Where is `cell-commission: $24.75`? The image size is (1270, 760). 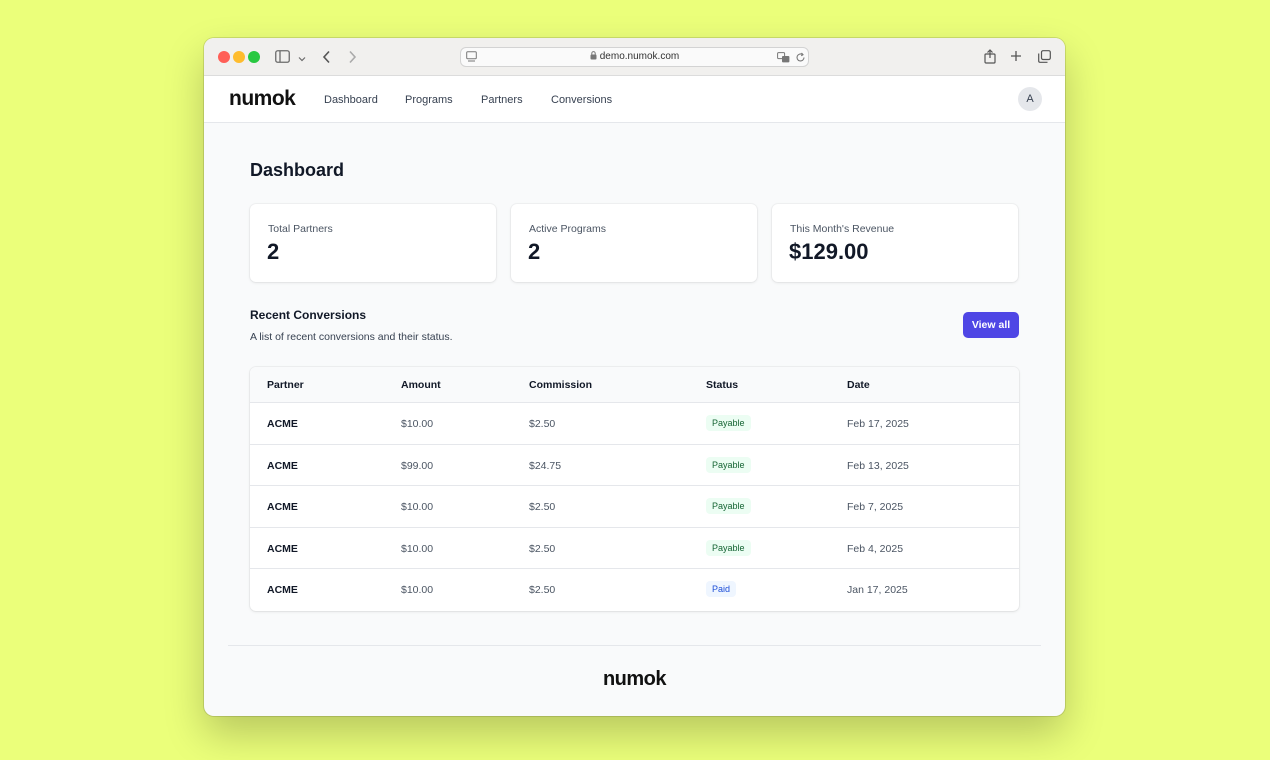
cell-commission: $24.75 is located at coordinates (545, 465).